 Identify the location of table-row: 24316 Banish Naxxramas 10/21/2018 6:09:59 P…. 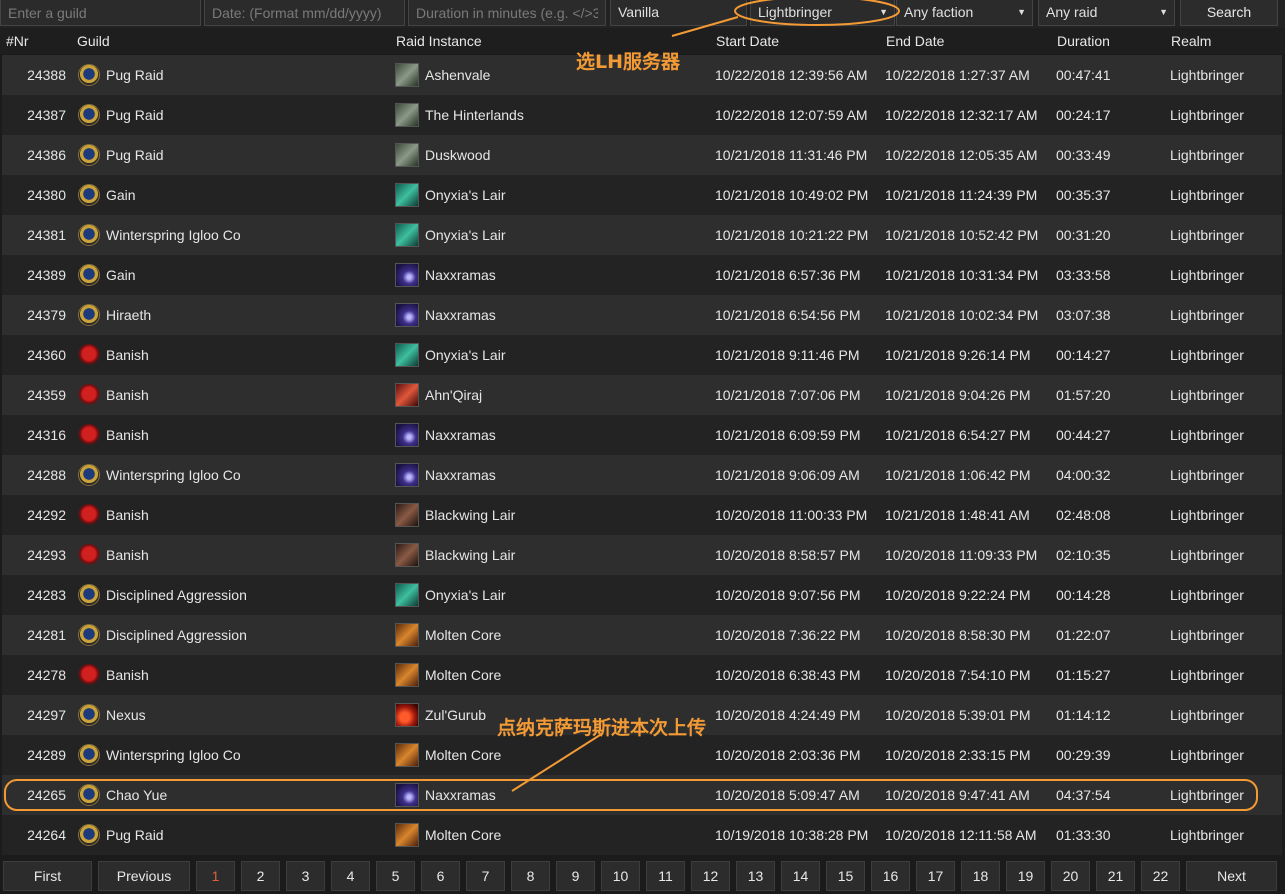
(642, 435).